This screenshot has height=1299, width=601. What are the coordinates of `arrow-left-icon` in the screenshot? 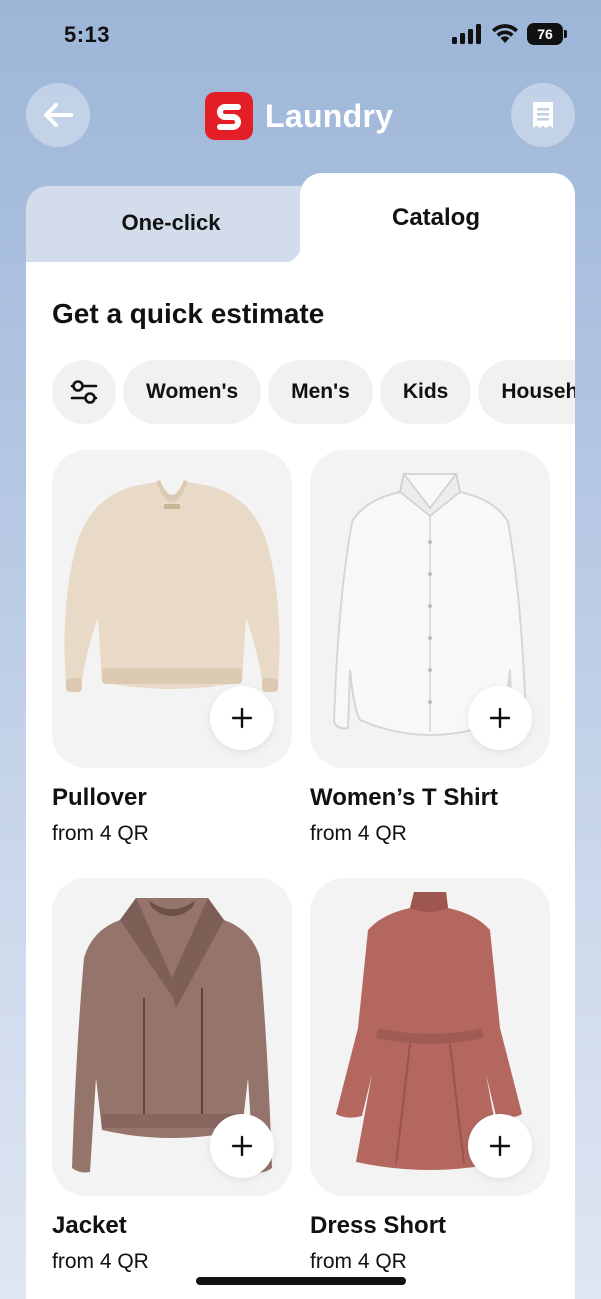 It's located at (58, 115).